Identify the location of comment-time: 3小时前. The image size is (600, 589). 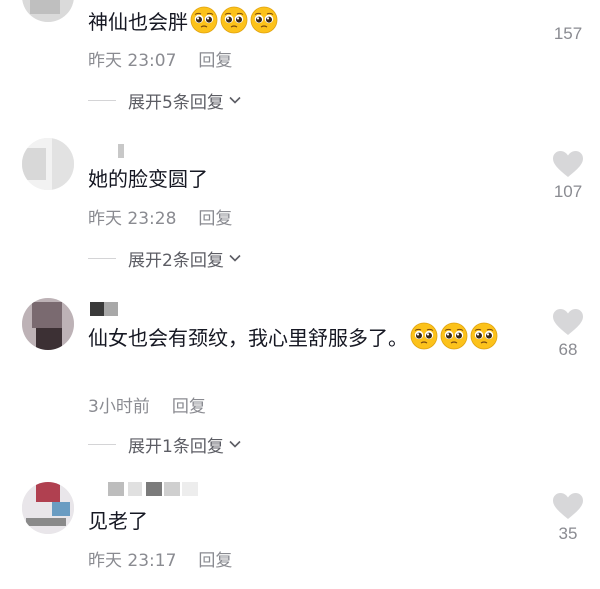
(119, 407).